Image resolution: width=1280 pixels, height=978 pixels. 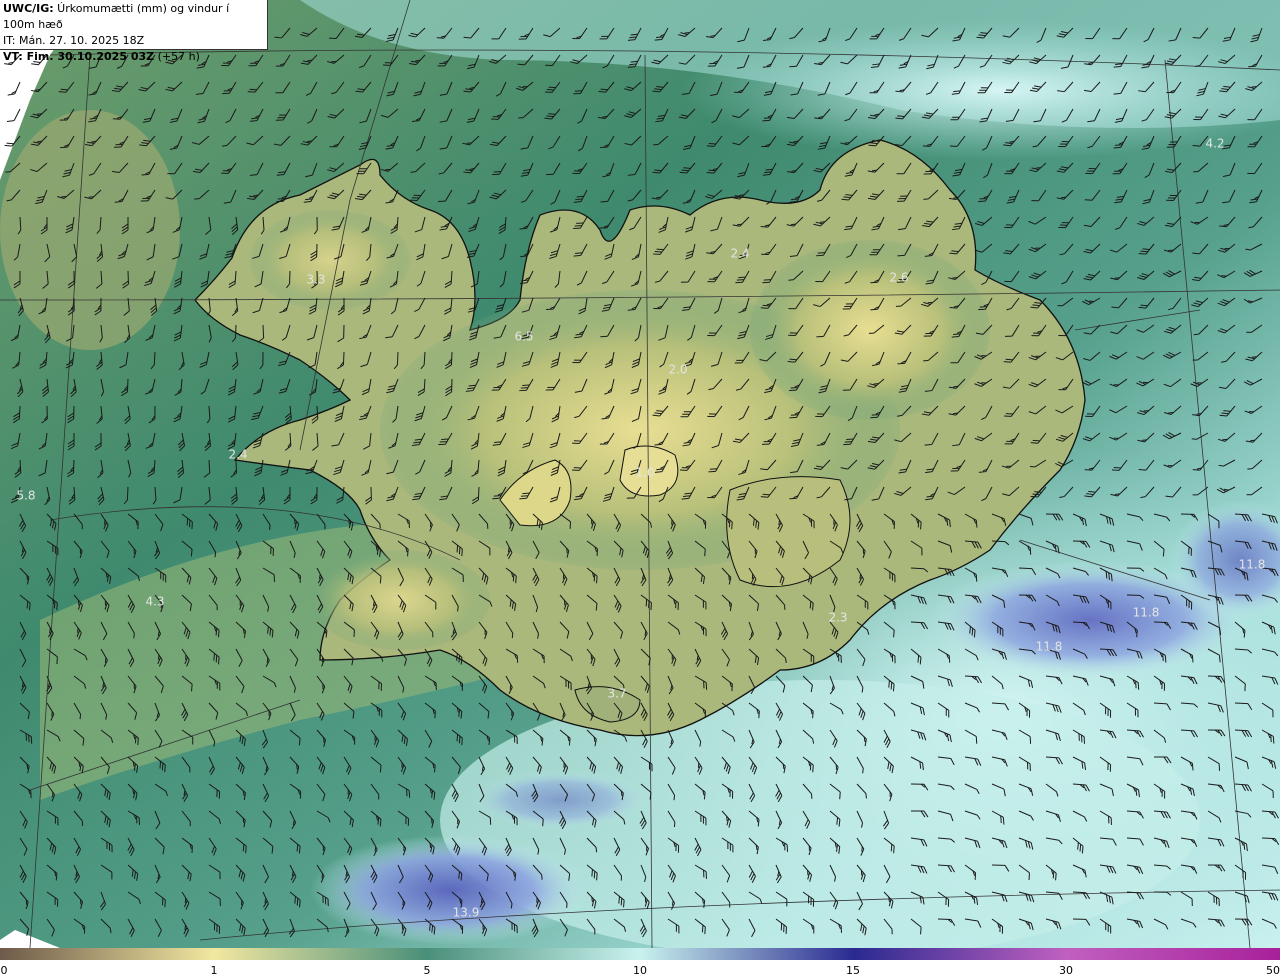 I want to click on value-label: 4.3, so click(x=154, y=602).